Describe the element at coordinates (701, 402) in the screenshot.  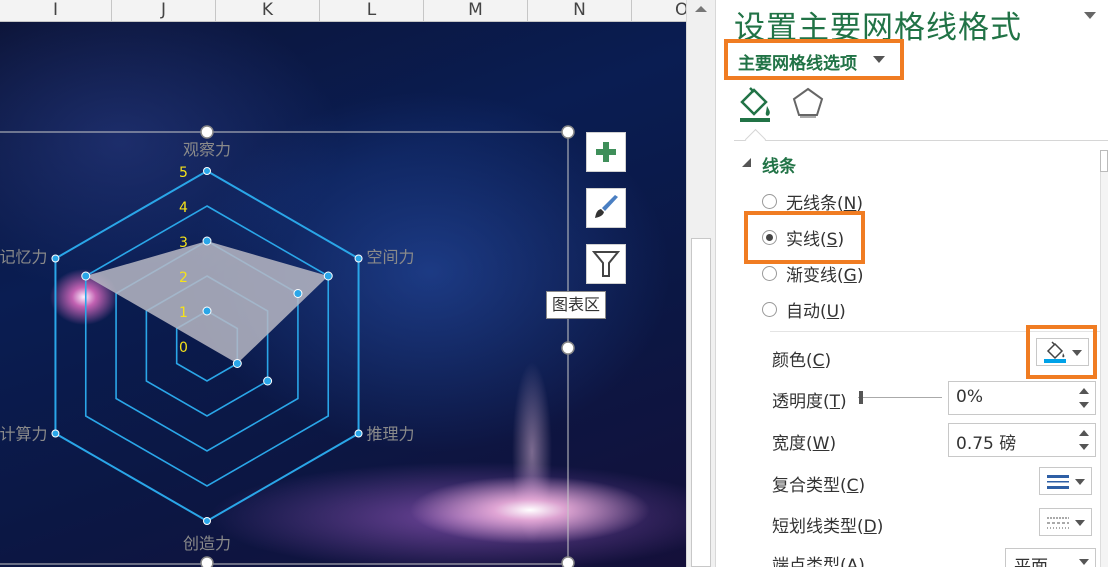
I see `scrollbar-thumb` at that location.